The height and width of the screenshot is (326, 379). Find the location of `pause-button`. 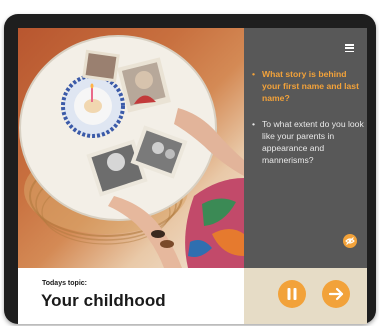

pause-button is located at coordinates (292, 294).